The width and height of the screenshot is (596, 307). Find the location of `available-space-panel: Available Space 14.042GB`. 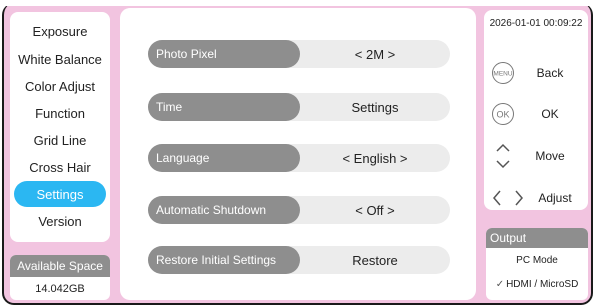

available-space-panel: Available Space 14.042GB is located at coordinates (60, 277).